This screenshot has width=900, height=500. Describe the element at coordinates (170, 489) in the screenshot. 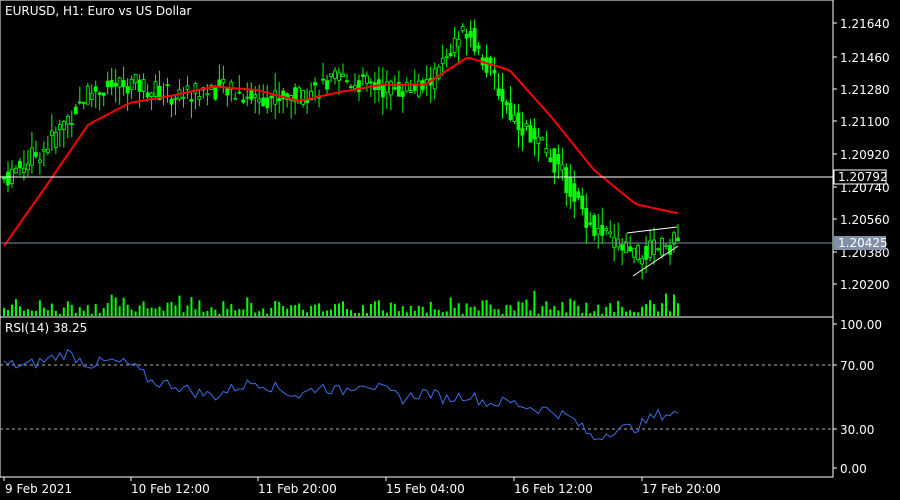

I see `time-label: 10 Feb 12:00` at that location.